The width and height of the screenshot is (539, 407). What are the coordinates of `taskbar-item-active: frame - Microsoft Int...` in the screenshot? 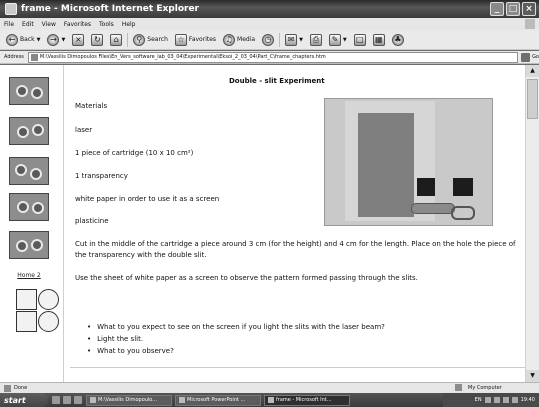 It's located at (307, 400).